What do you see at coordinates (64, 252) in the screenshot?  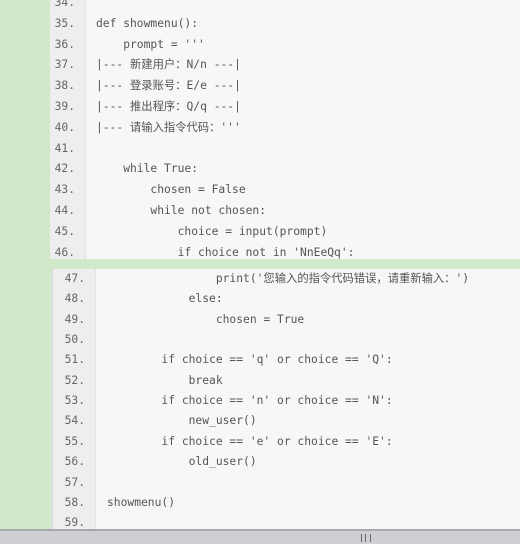 I see `line-number: 46.` at bounding box center [64, 252].